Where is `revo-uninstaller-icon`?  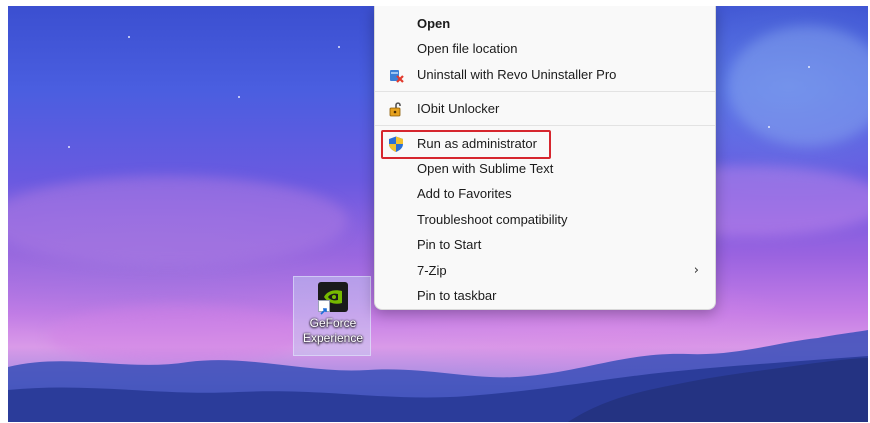 revo-uninstaller-icon is located at coordinates (396, 75).